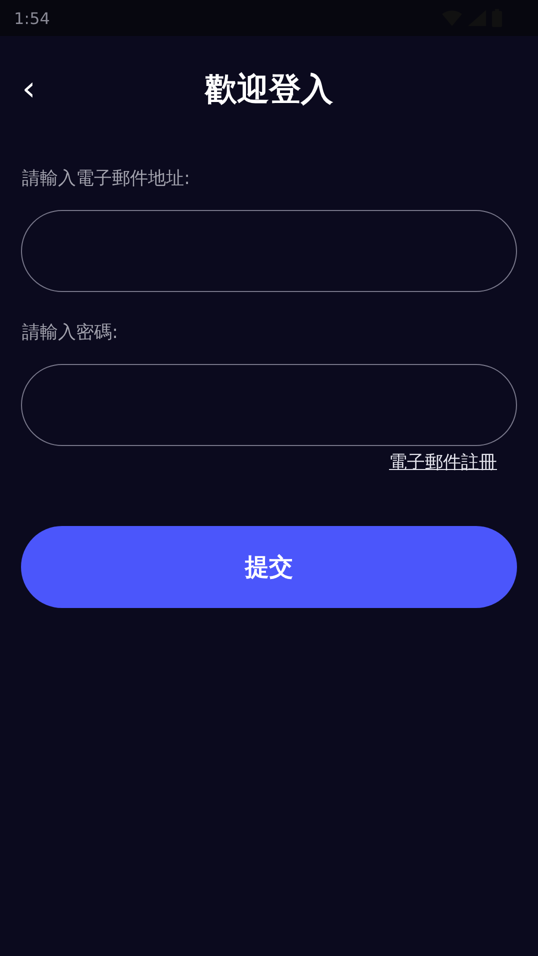 The width and height of the screenshot is (538, 956). Describe the element at coordinates (71, 332) in the screenshot. I see `field-label: 請輸入密碼:` at that location.